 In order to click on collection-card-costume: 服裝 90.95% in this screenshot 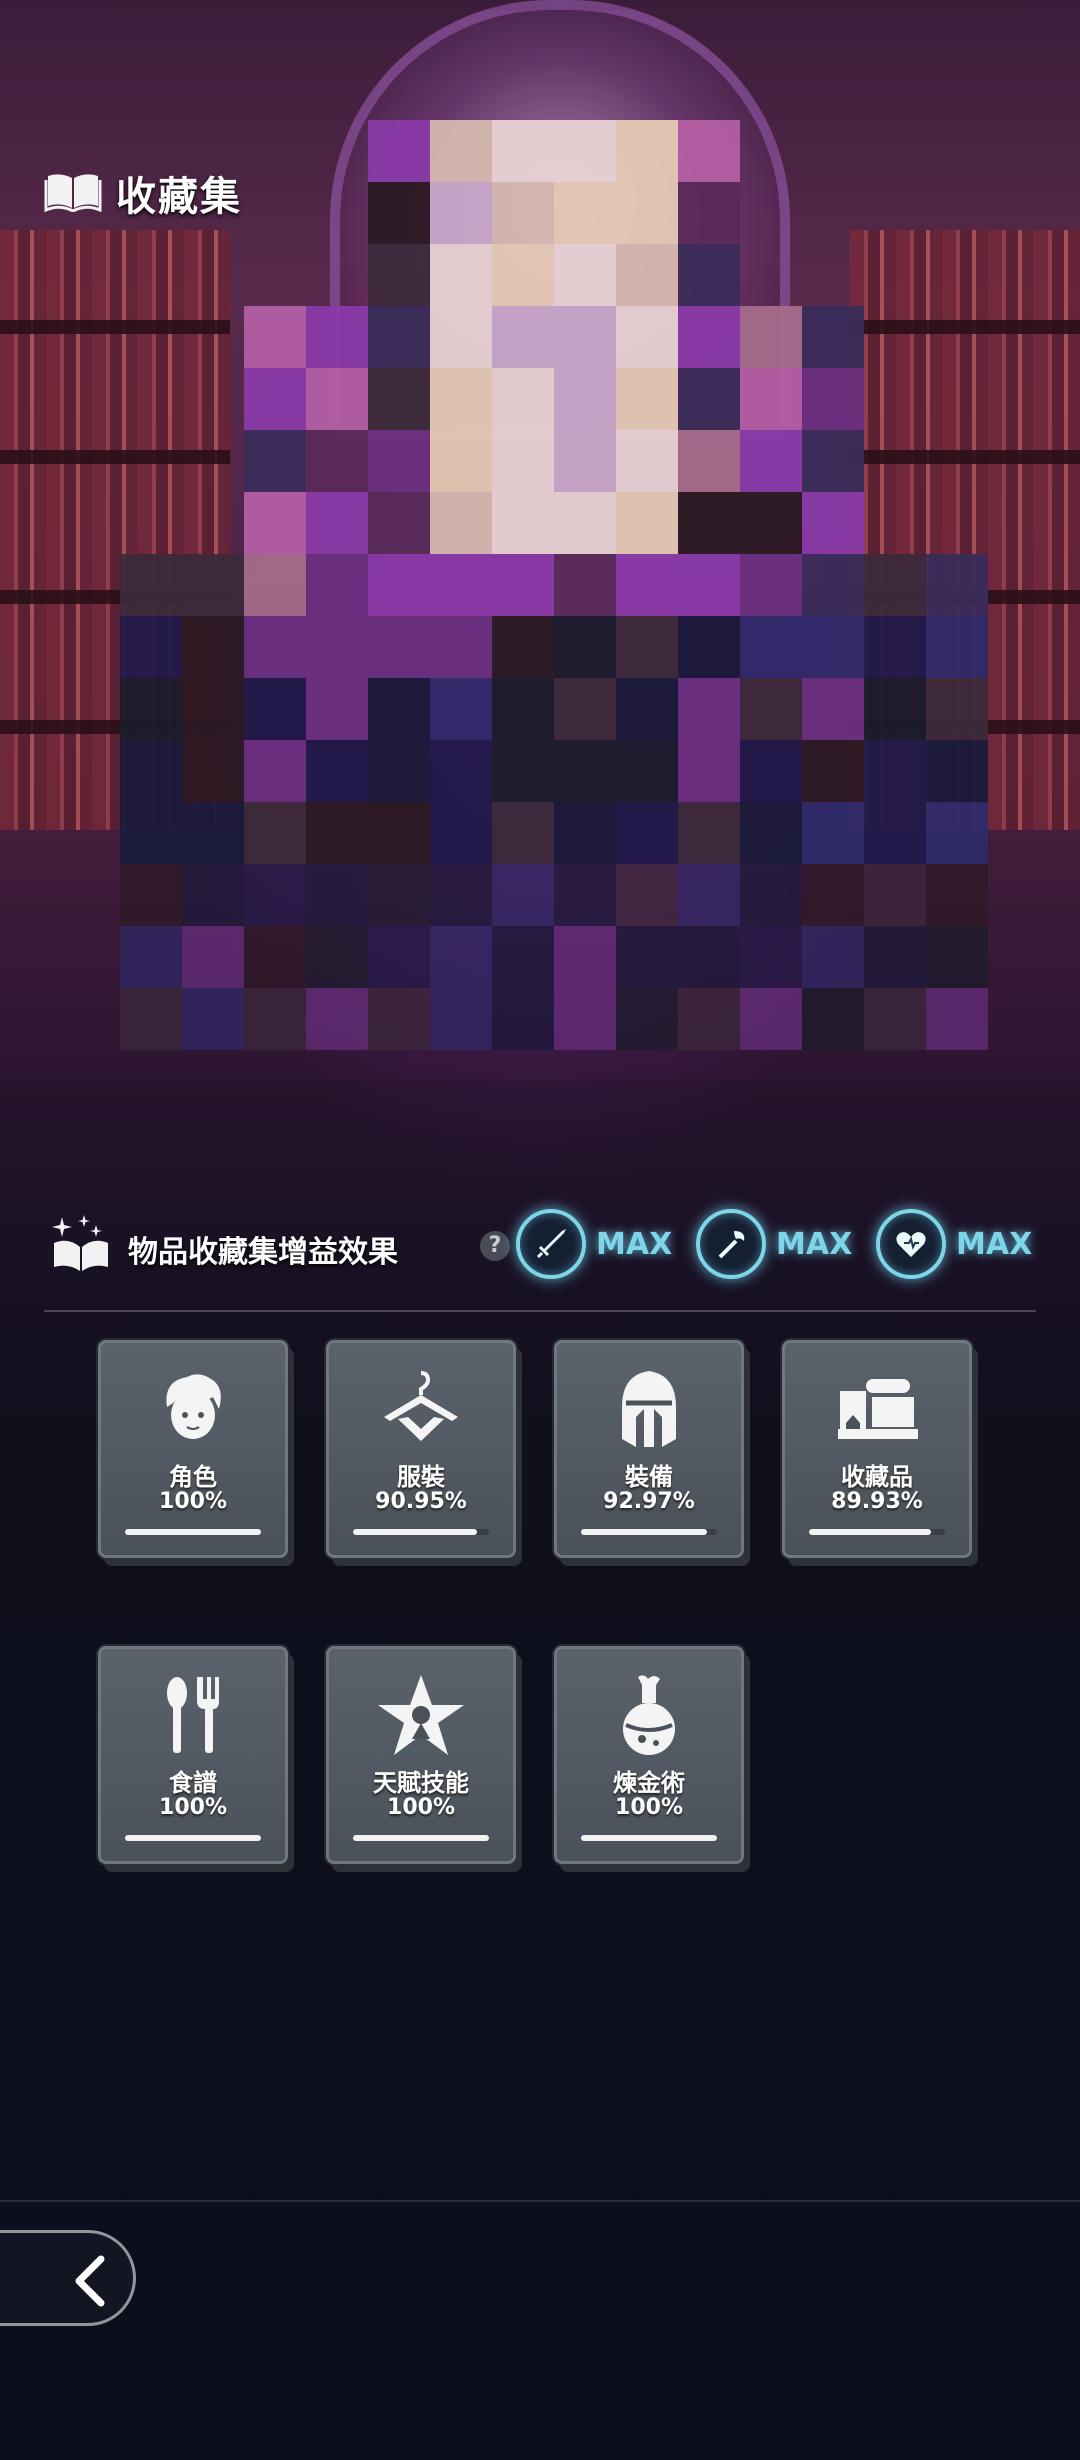, I will do `click(421, 1449)`.